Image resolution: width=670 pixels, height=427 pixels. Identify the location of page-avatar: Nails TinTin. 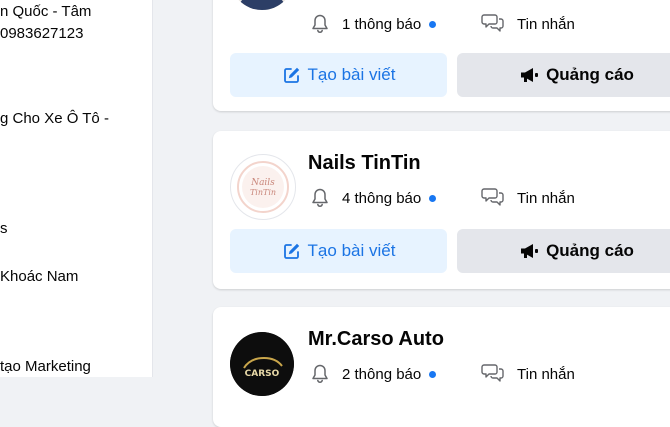
(263, 187).